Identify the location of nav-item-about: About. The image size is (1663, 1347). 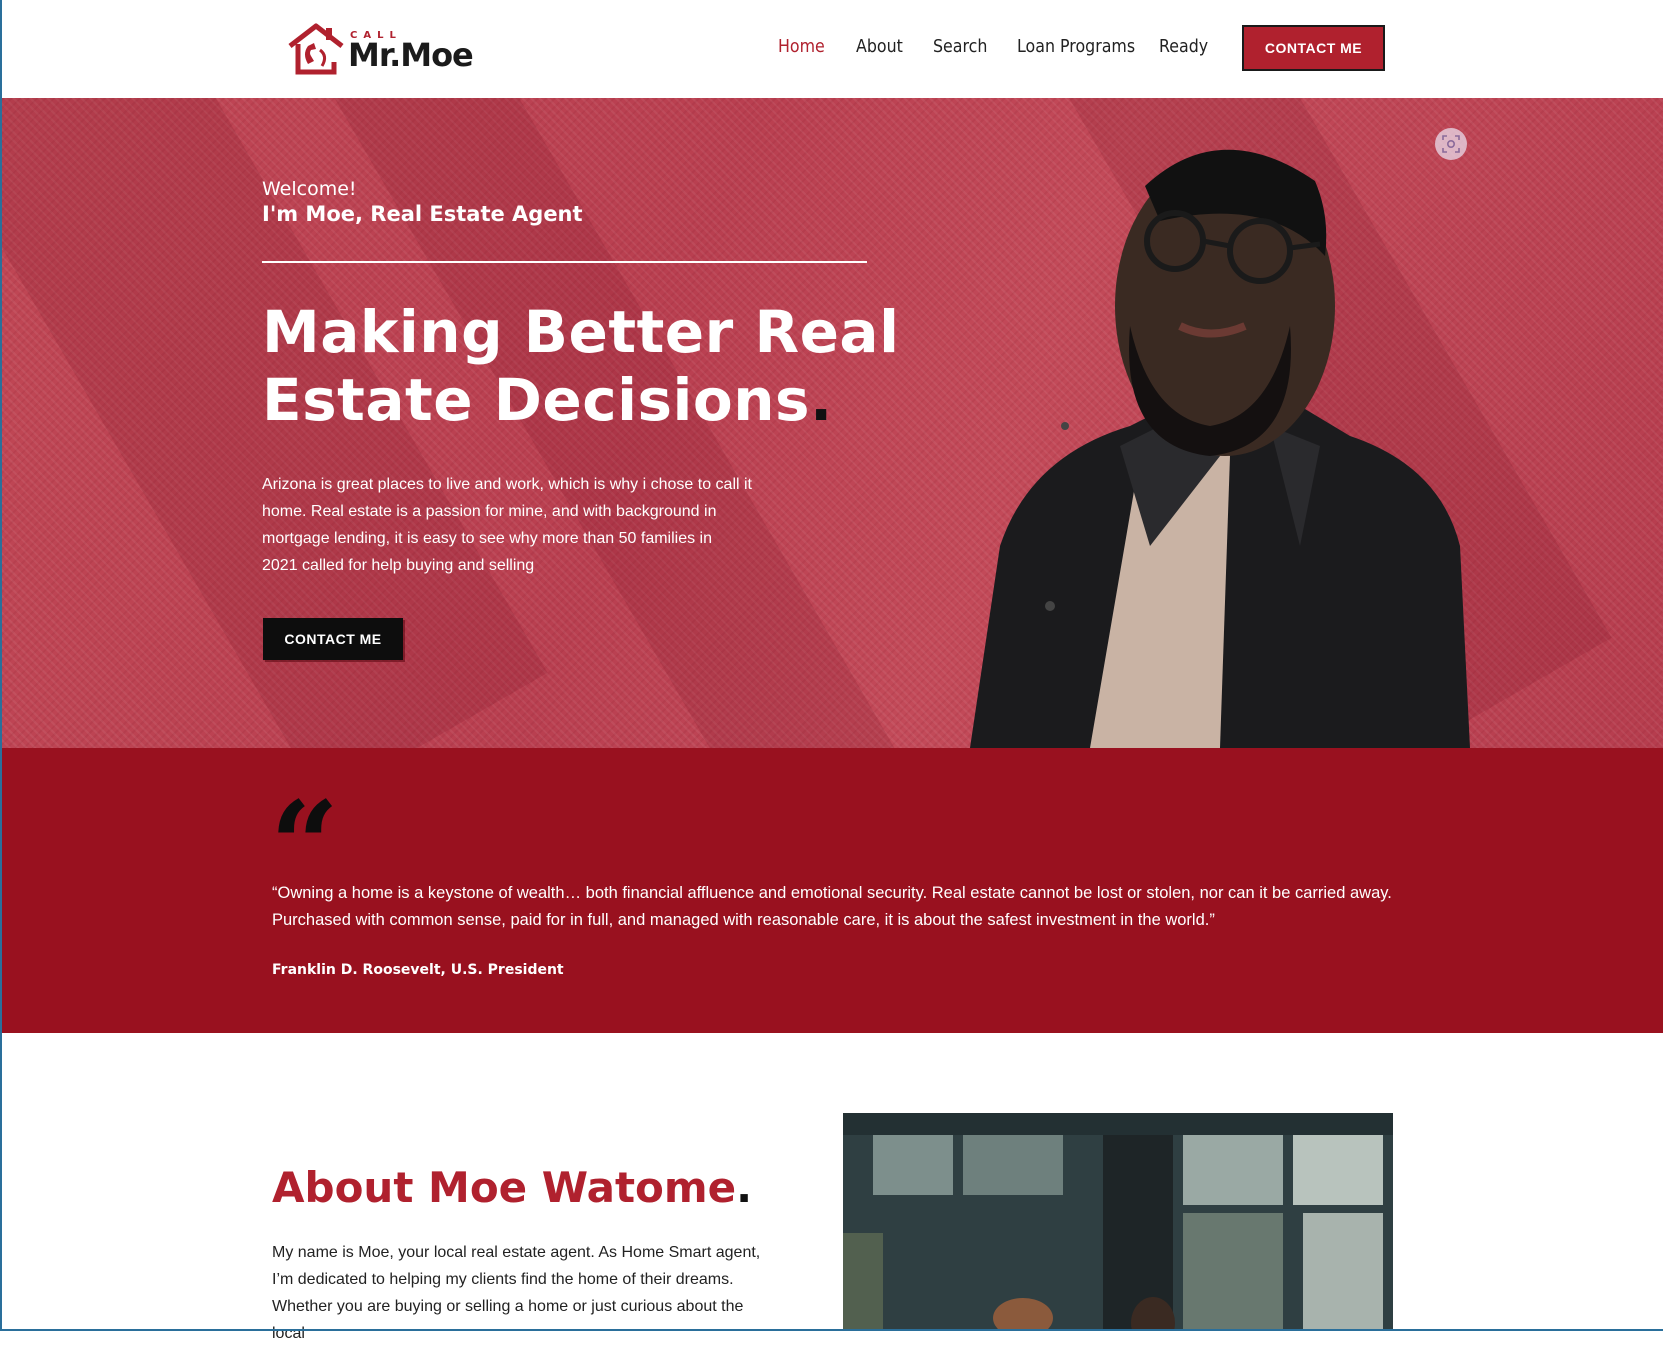
(879, 46).